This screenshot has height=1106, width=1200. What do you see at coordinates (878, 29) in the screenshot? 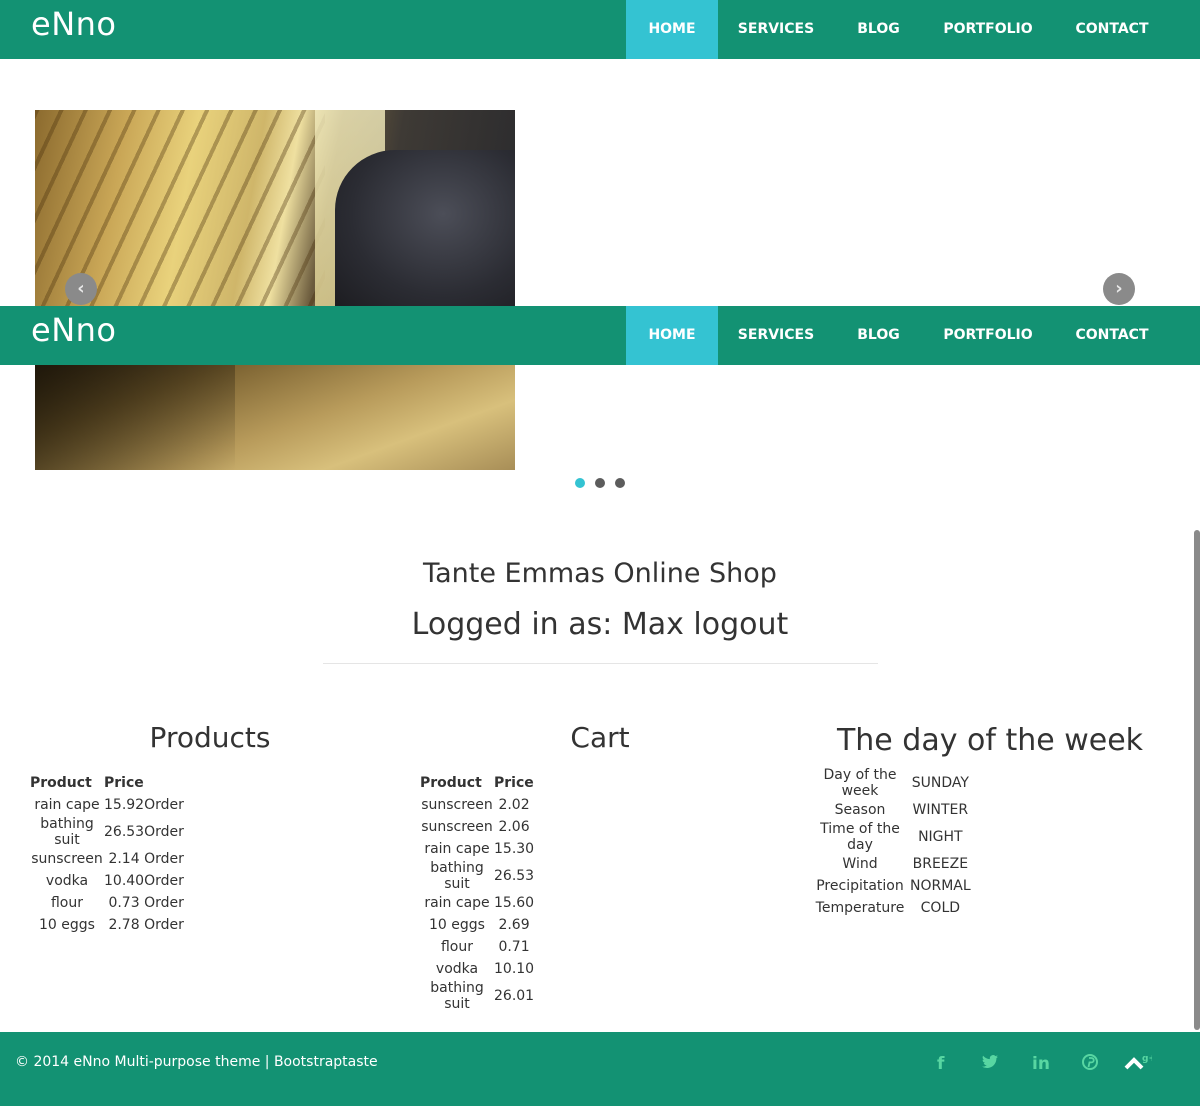
I see `nav-blog: BLOG` at bounding box center [878, 29].